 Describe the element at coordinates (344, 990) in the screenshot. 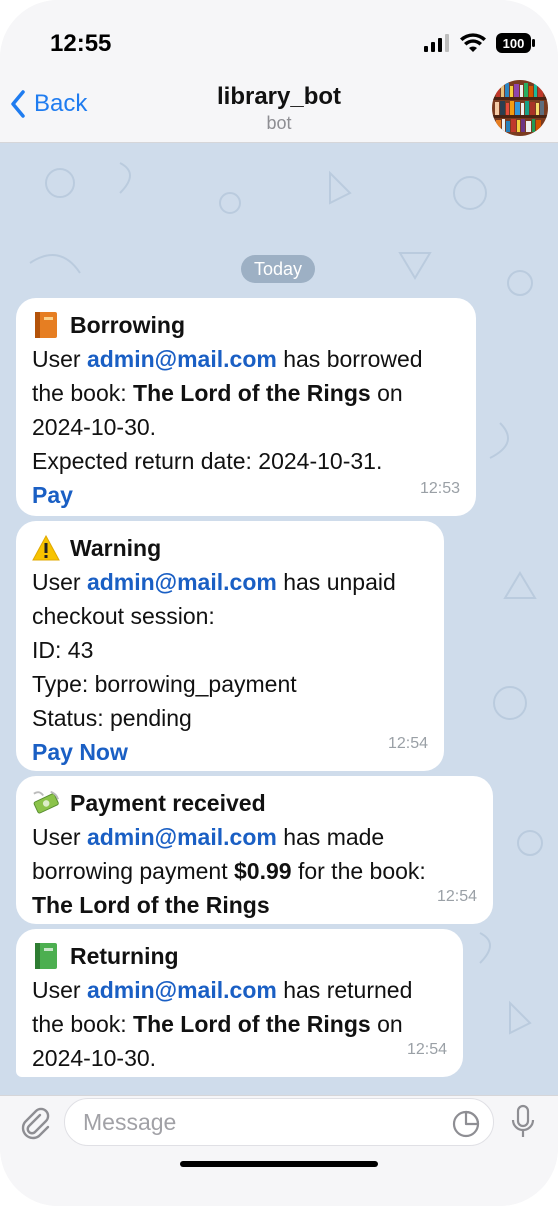

I see `text-fragment: has returned` at that location.